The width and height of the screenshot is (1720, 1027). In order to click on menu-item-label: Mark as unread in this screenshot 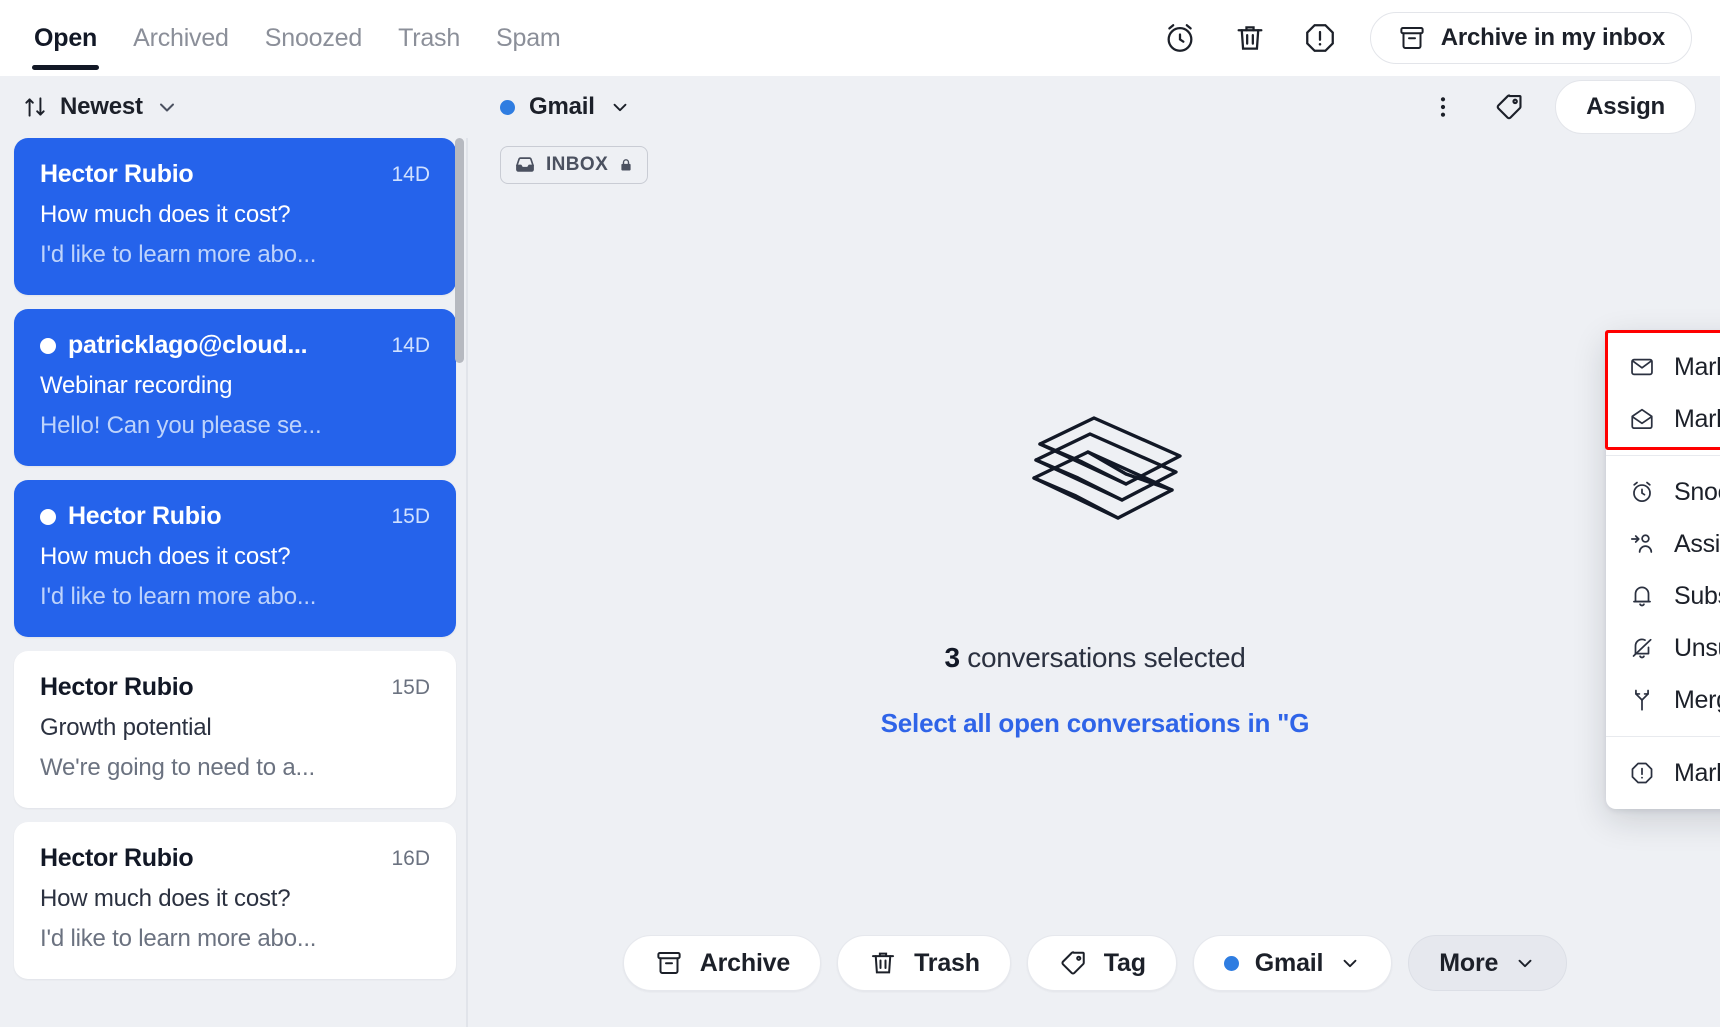, I will do `click(1697, 366)`.